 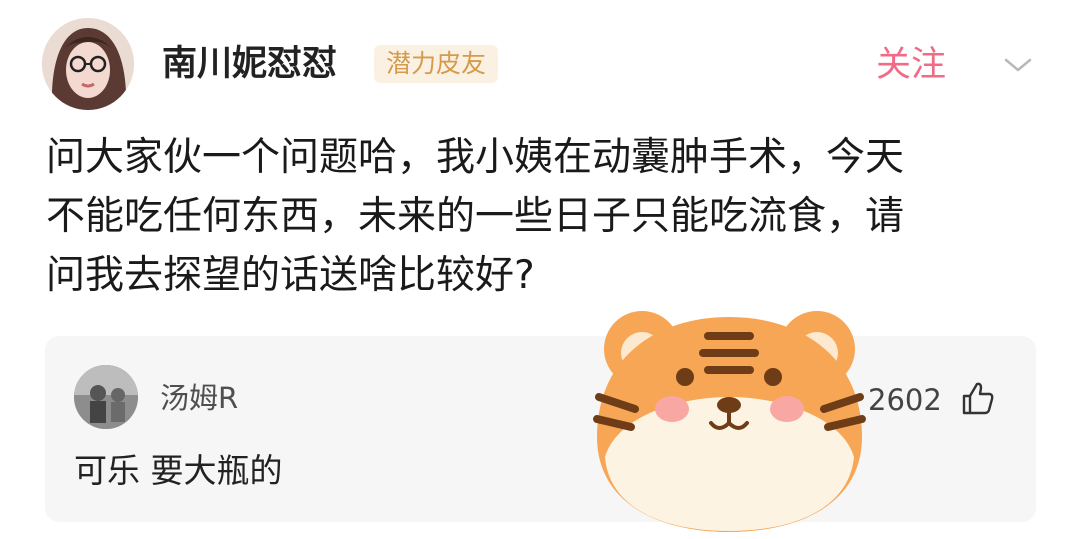 I want to click on post-line: 问我去探望的话送啥比较好?, so click(x=290, y=275).